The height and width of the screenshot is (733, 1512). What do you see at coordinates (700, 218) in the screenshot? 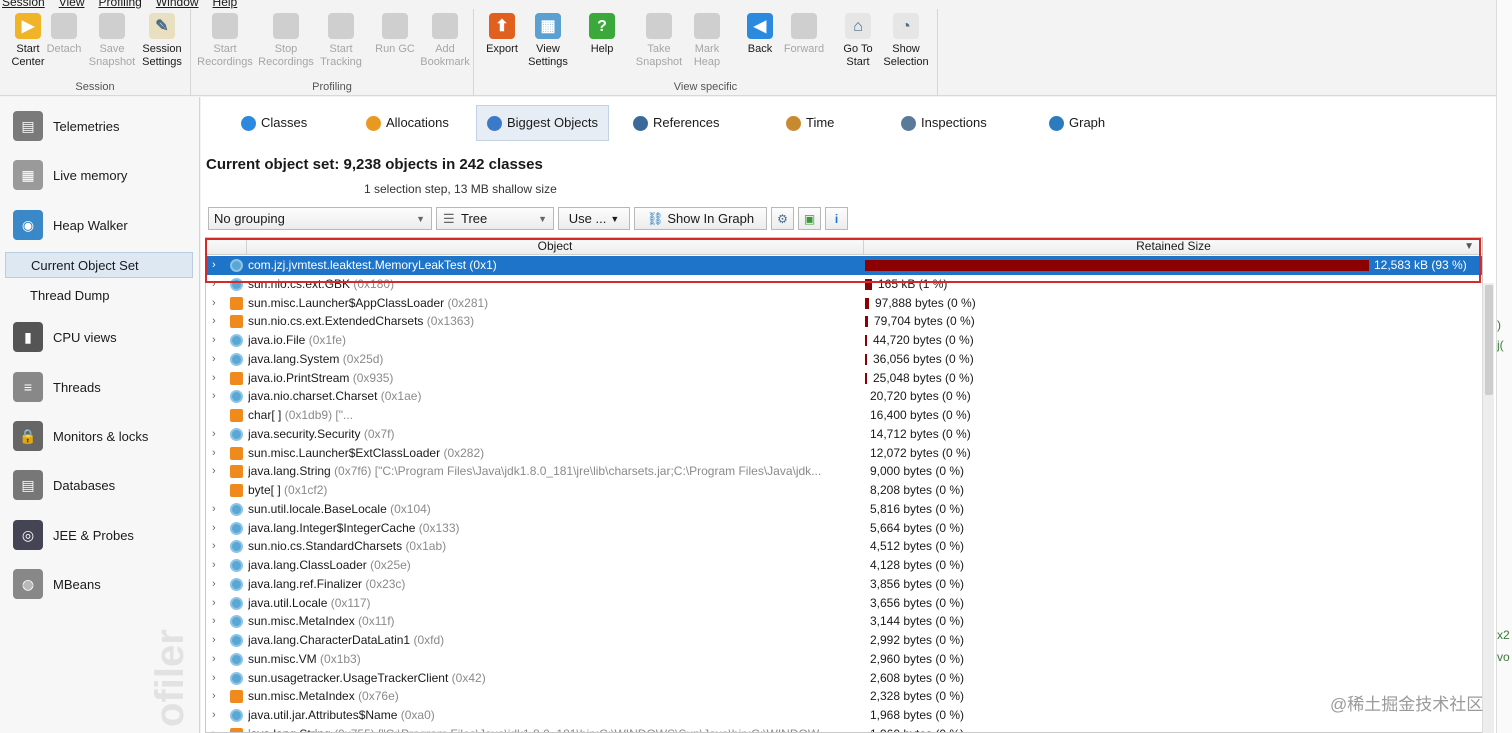
I see `show-in-graph-button: ⛓ Show In Graph` at bounding box center [700, 218].